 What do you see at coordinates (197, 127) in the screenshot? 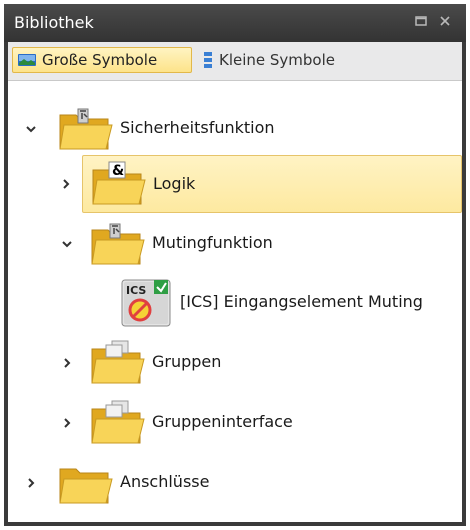
I see `tree-item-label: Sicherheitsfunktion` at bounding box center [197, 127].